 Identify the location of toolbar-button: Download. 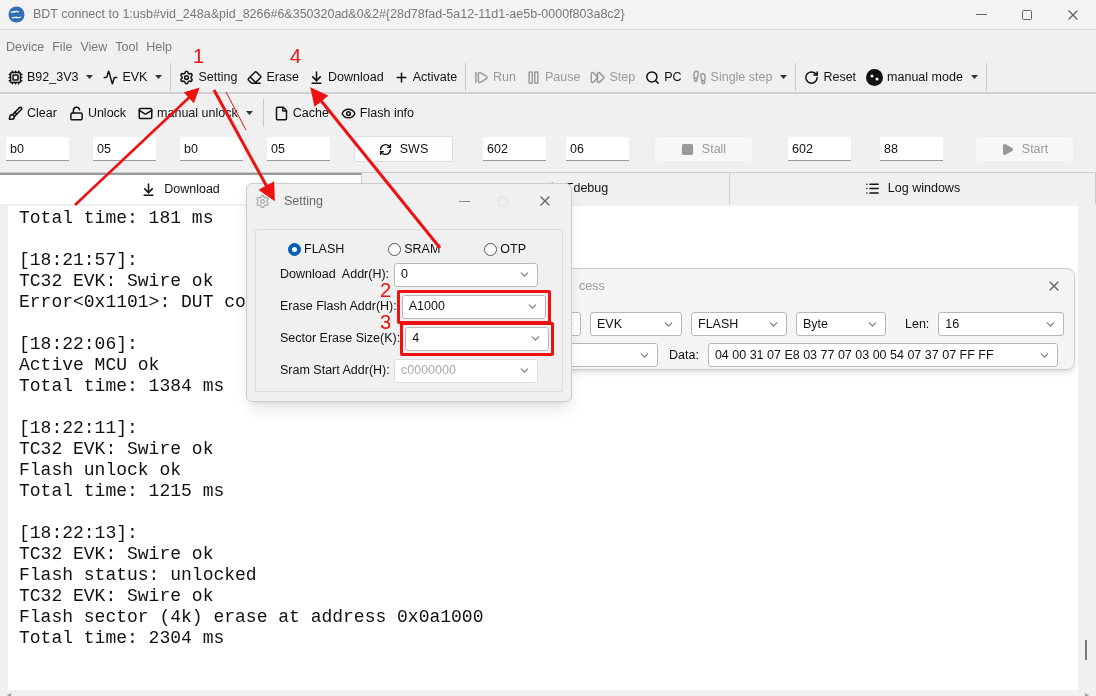
(346, 77).